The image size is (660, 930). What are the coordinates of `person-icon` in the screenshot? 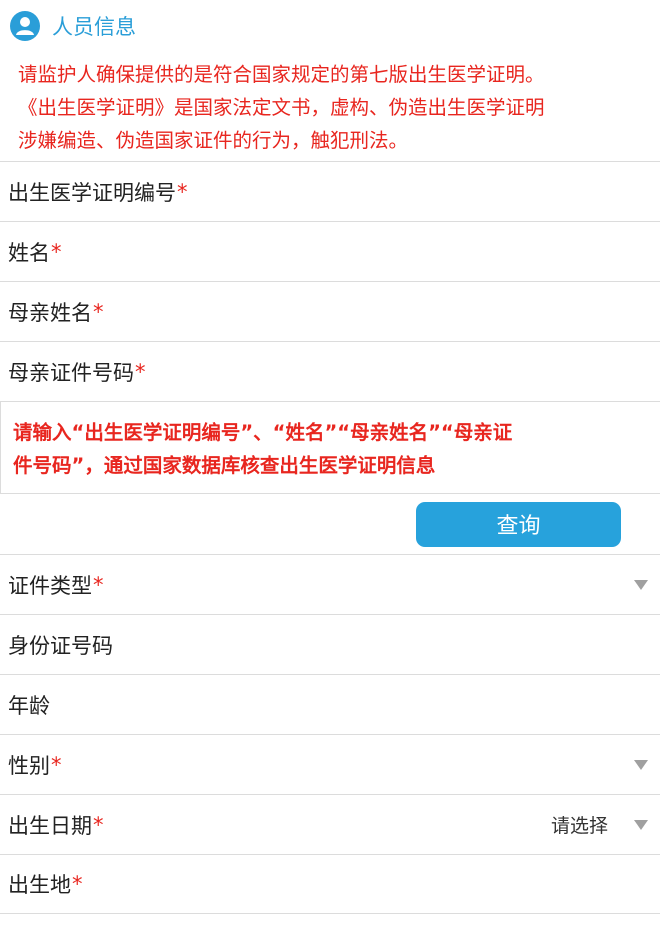 It's located at (25, 26).